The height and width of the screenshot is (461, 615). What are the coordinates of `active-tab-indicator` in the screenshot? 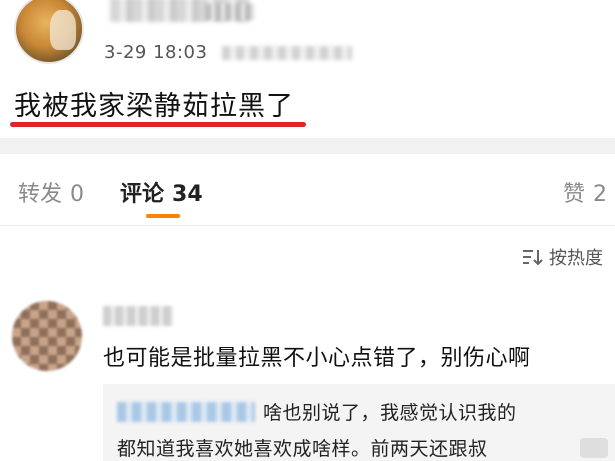 It's located at (163, 216).